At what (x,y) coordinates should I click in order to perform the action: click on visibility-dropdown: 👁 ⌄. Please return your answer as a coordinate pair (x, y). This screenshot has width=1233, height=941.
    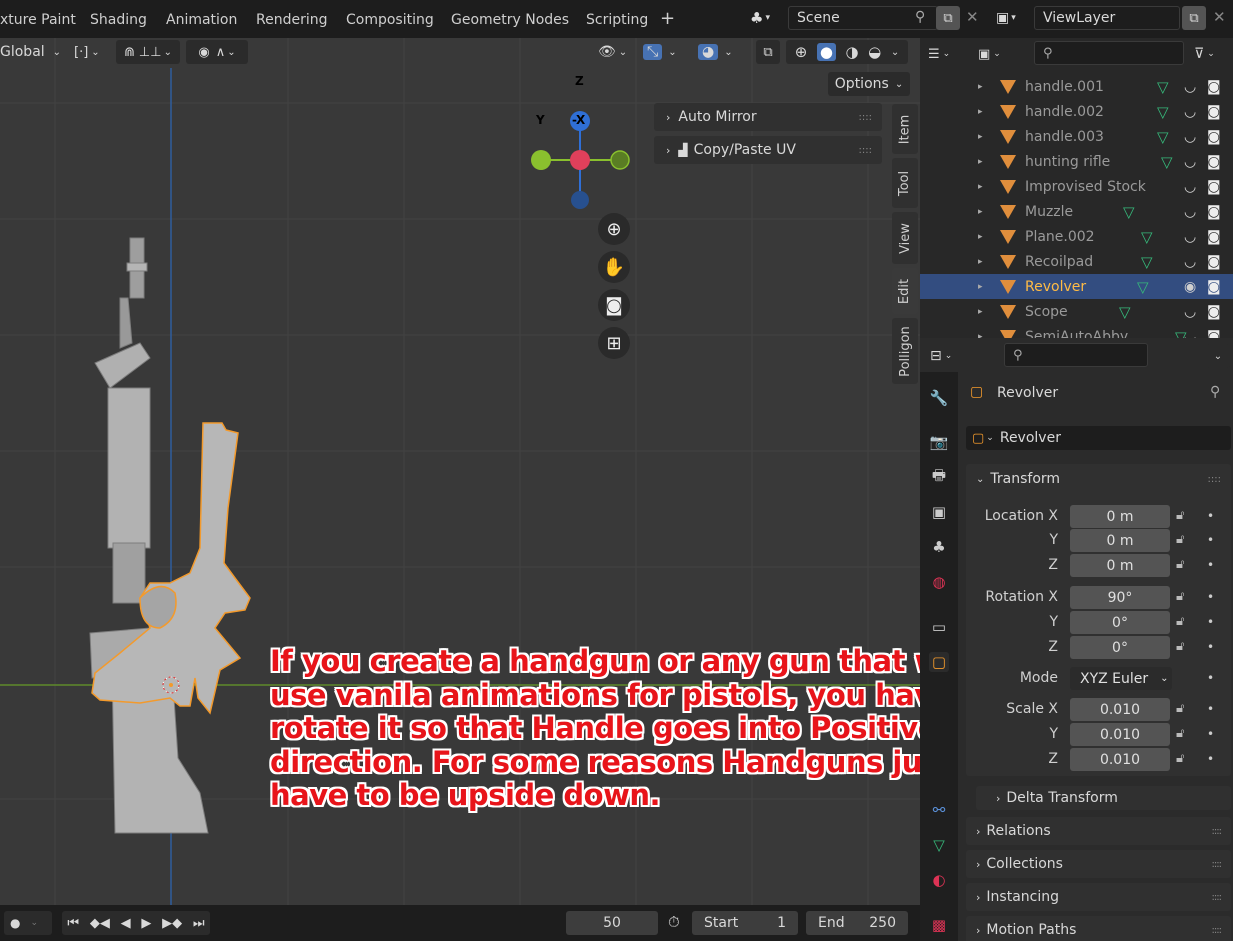
    Looking at the image, I should click on (616, 52).